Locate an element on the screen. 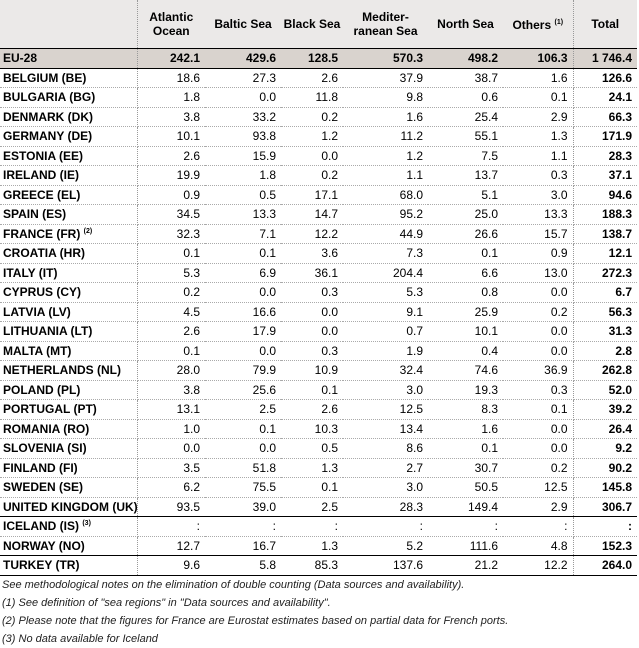  value-mediterranean-sea: 9.8 is located at coordinates (385, 97).